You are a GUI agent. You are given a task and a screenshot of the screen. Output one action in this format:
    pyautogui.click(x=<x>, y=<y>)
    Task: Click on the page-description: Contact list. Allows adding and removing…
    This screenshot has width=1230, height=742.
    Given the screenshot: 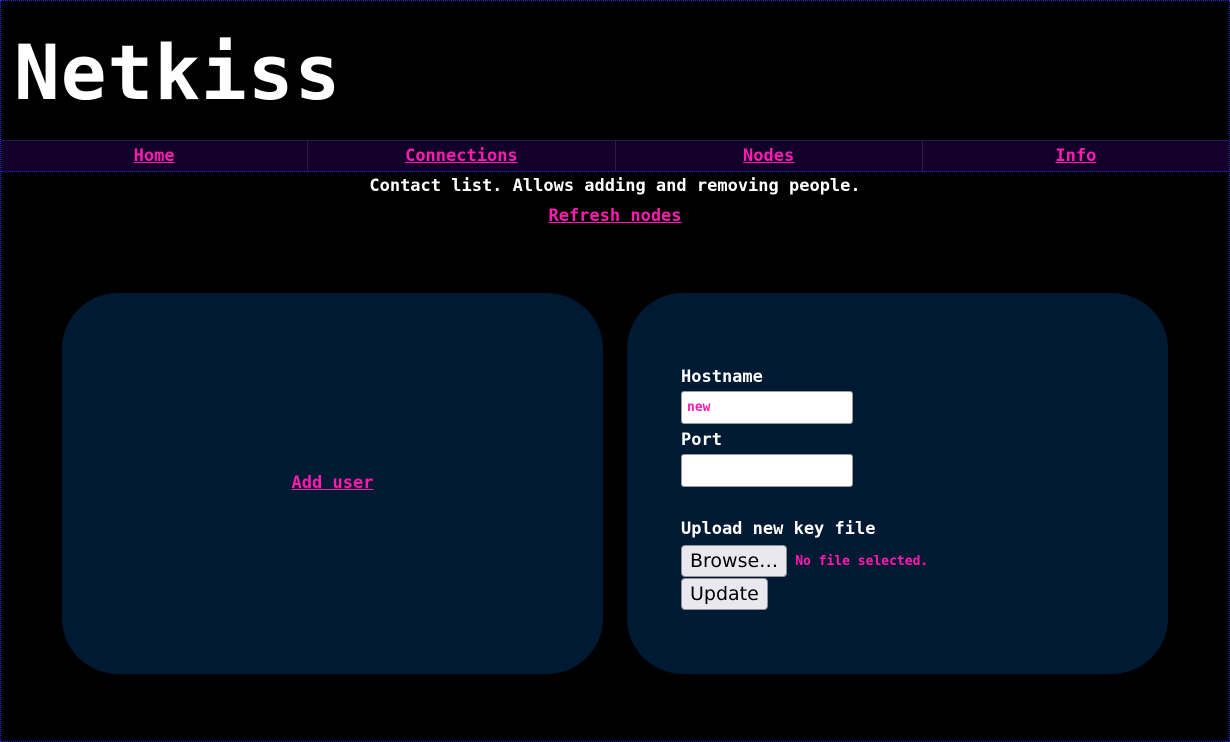 What is the action you would take?
    pyautogui.click(x=615, y=186)
    